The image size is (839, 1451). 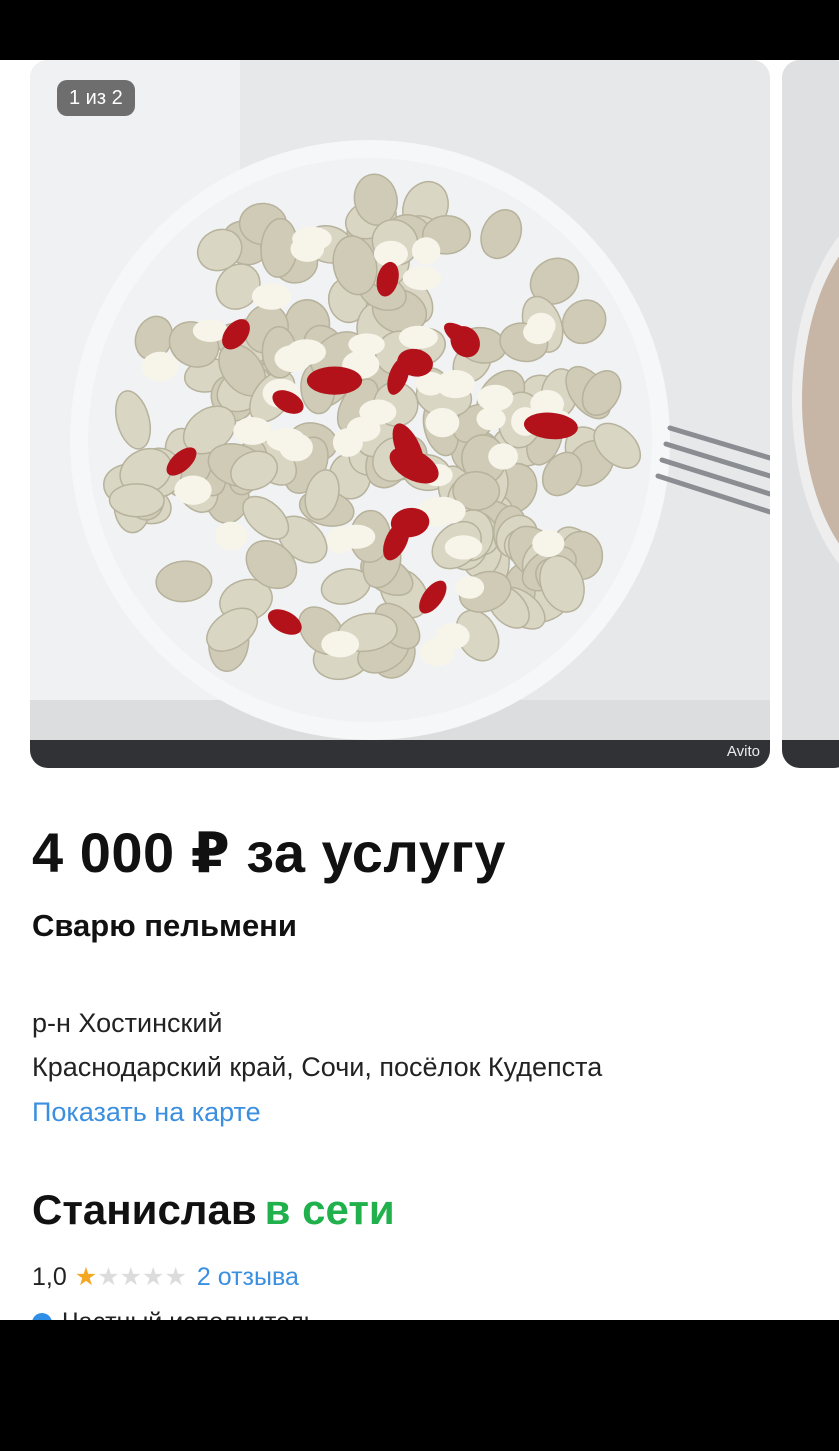 I want to click on next-photo-preview, so click(x=810, y=414).